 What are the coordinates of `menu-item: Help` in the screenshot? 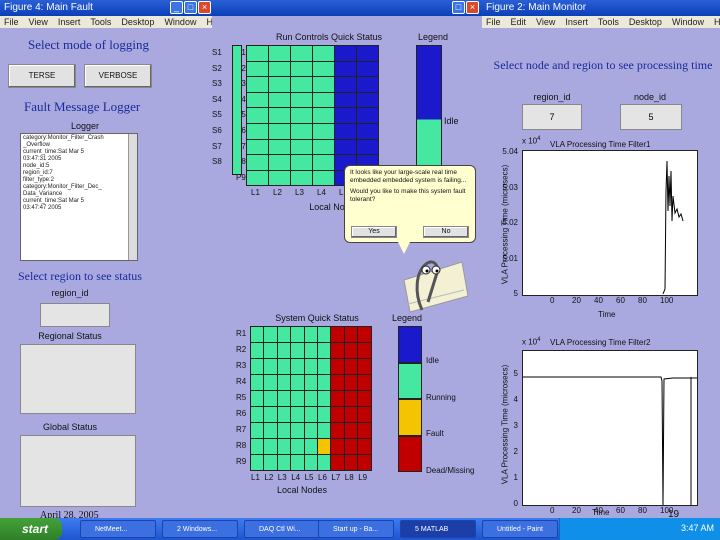 It's located at (717, 22).